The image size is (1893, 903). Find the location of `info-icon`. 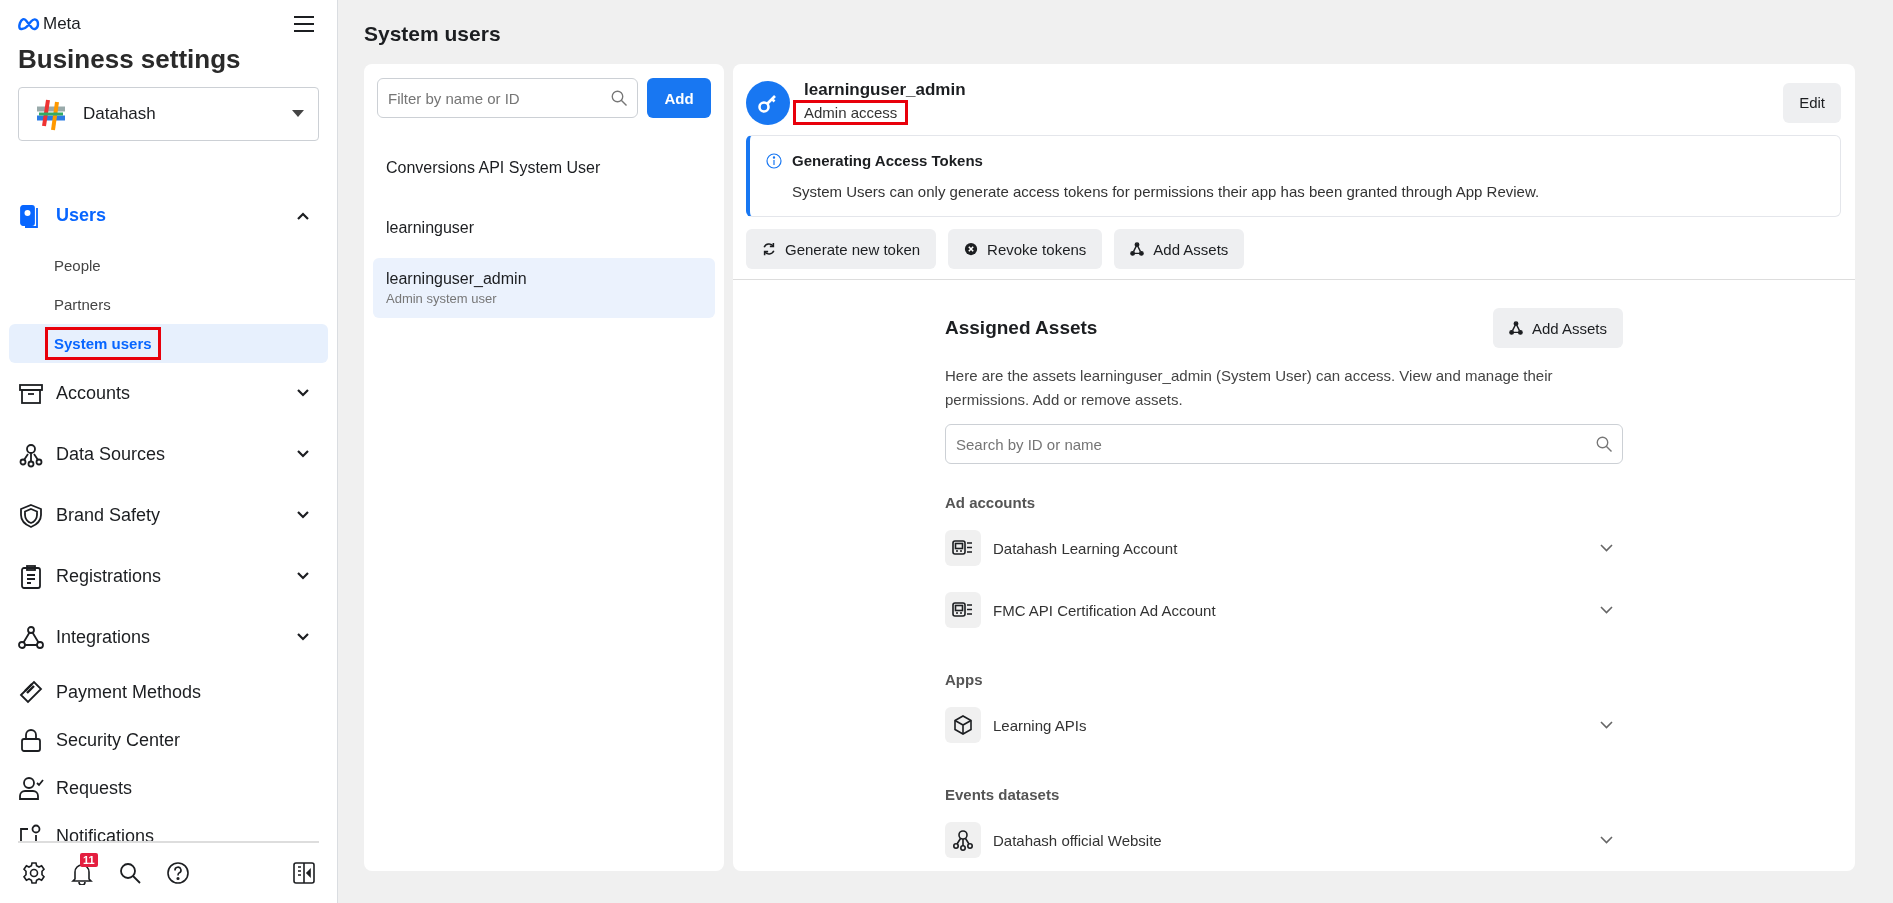

info-icon is located at coordinates (774, 160).